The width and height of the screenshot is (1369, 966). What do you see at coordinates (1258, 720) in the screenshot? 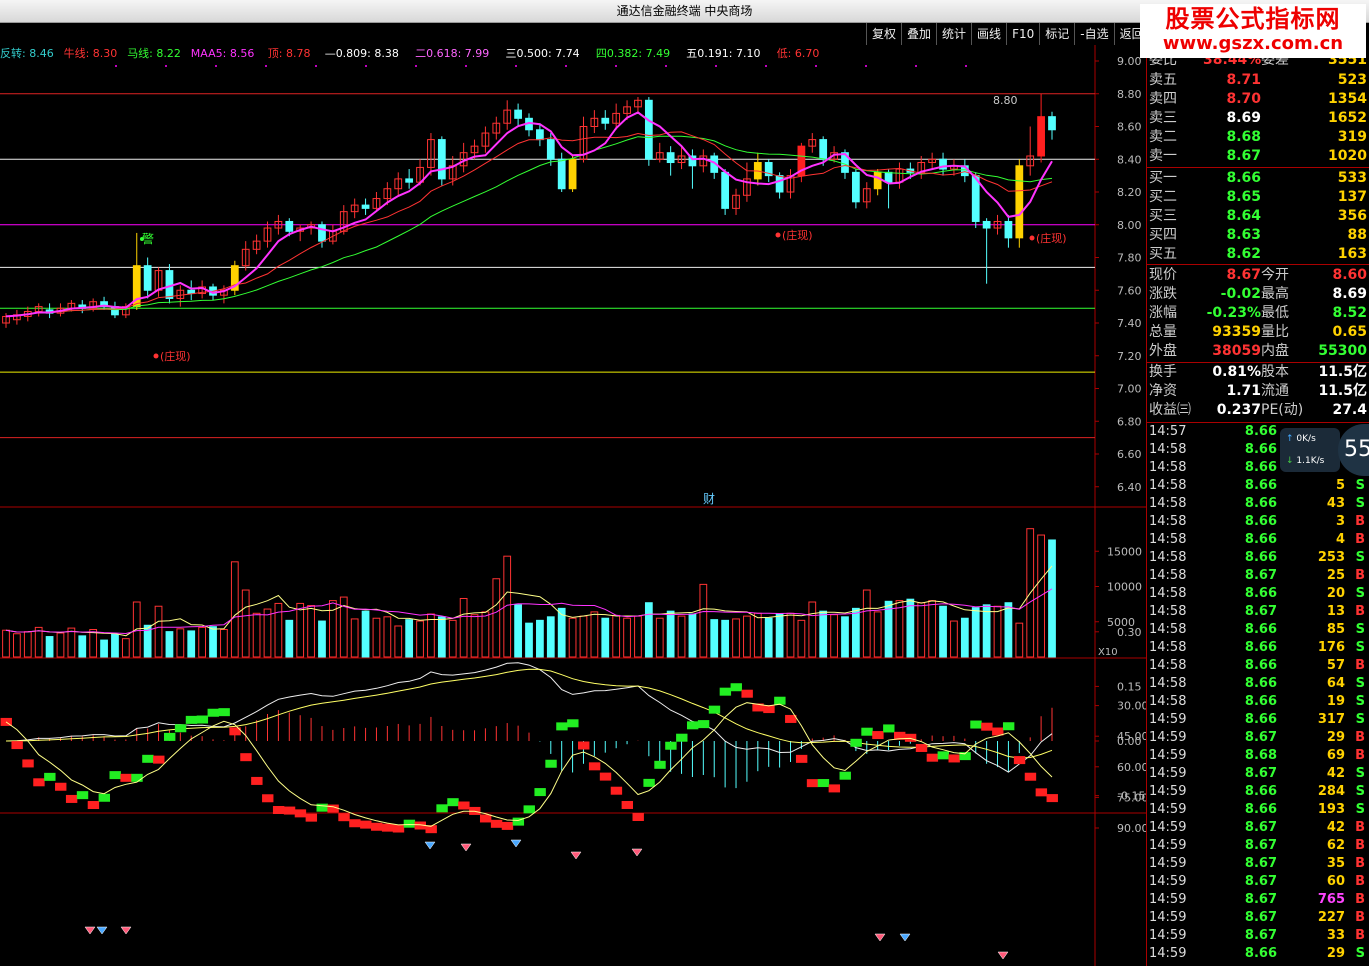
I see `tick-row: 14:59 8.66 317 S` at bounding box center [1258, 720].